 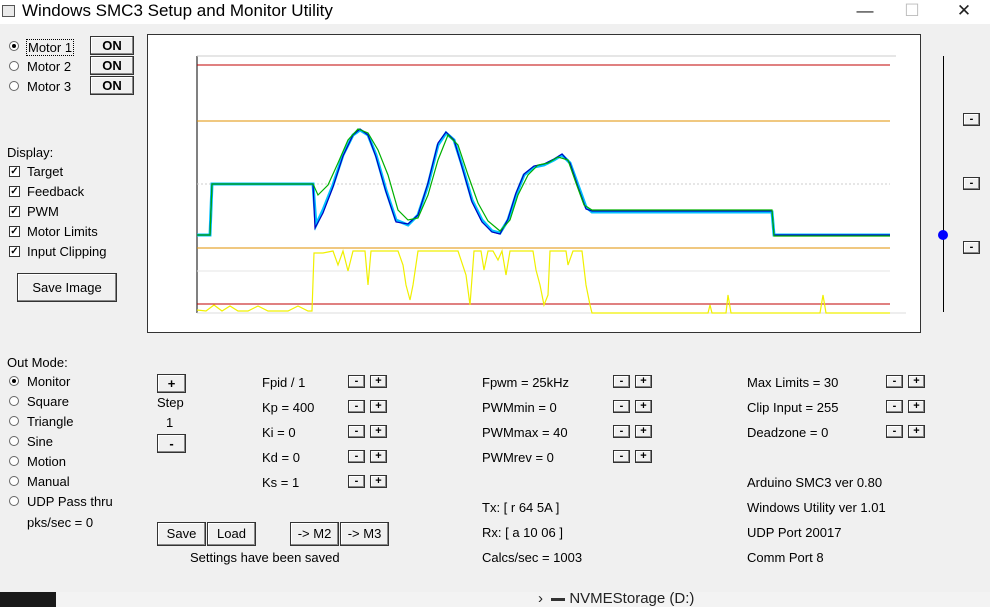 I want to click on window-title: Windows SMC3 Setup and Monitor Utility, so click(x=177, y=10).